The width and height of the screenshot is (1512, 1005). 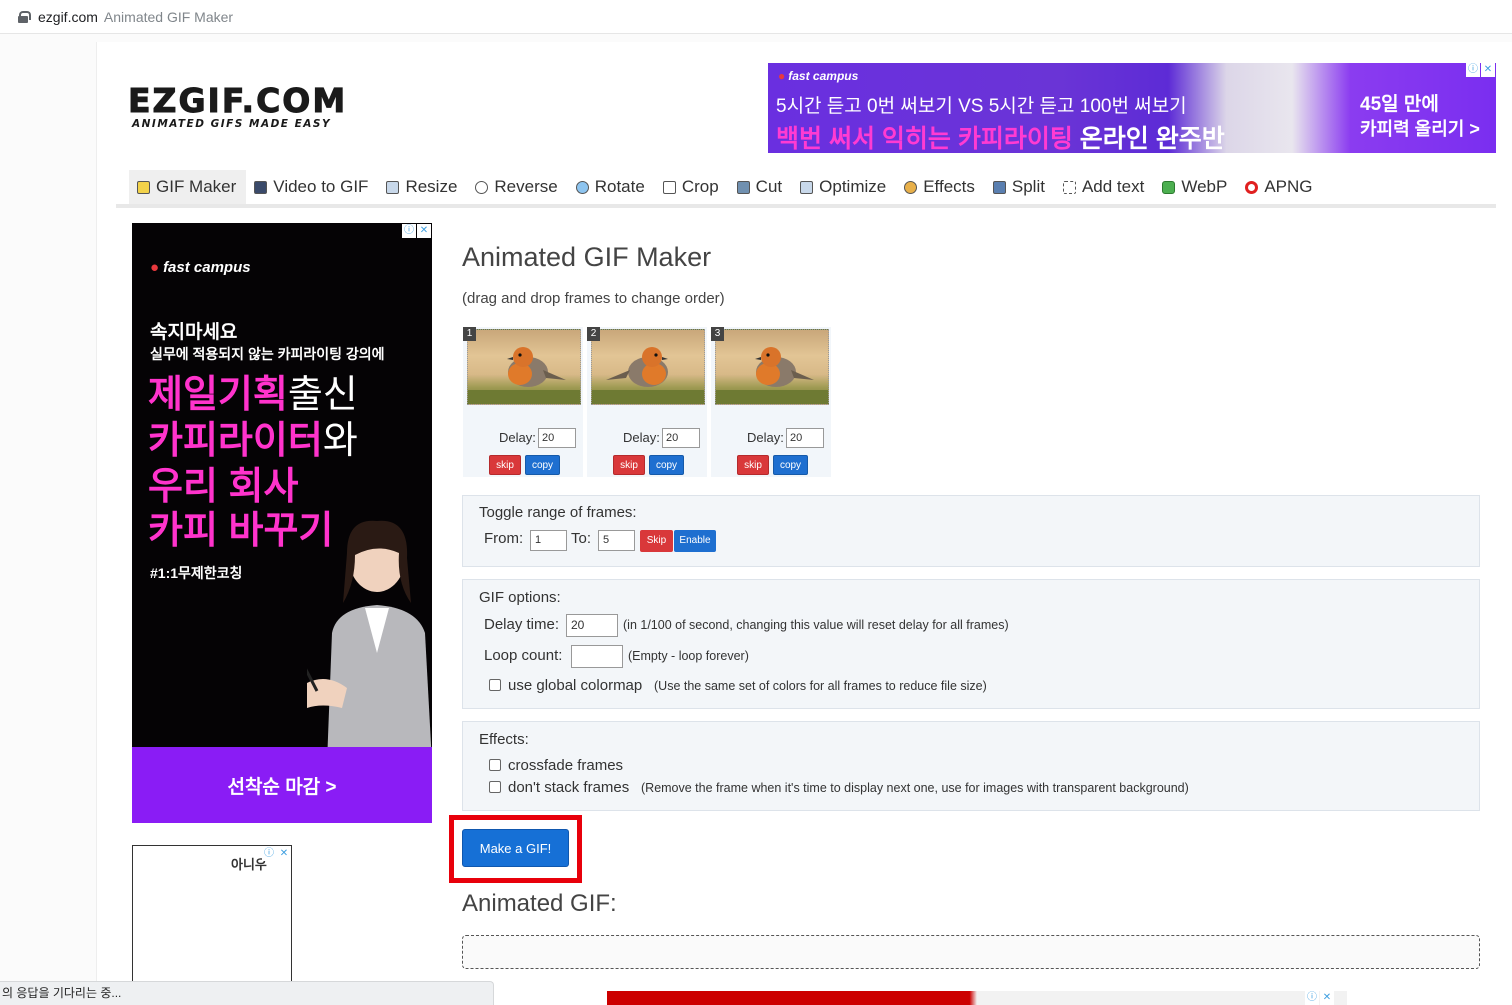 I want to click on apng-icon, so click(x=1252, y=187).